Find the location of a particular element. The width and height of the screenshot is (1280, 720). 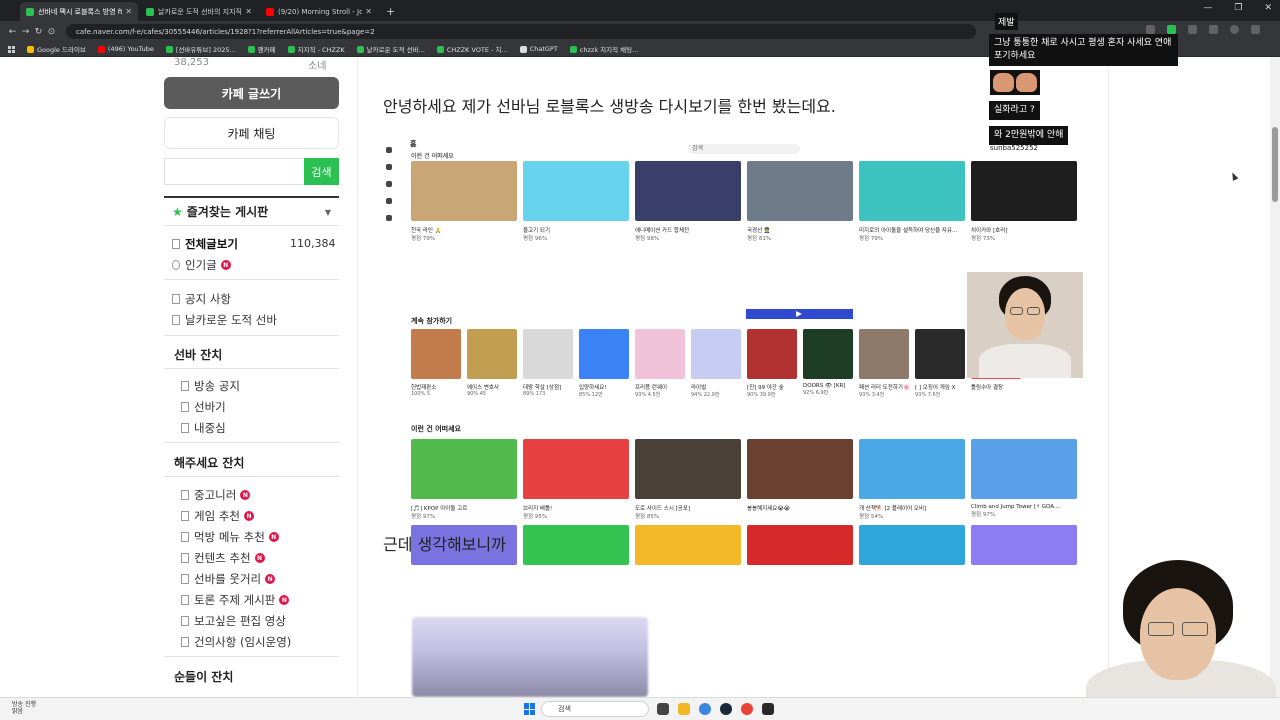

menu-item: 선바기 is located at coordinates (203, 407).